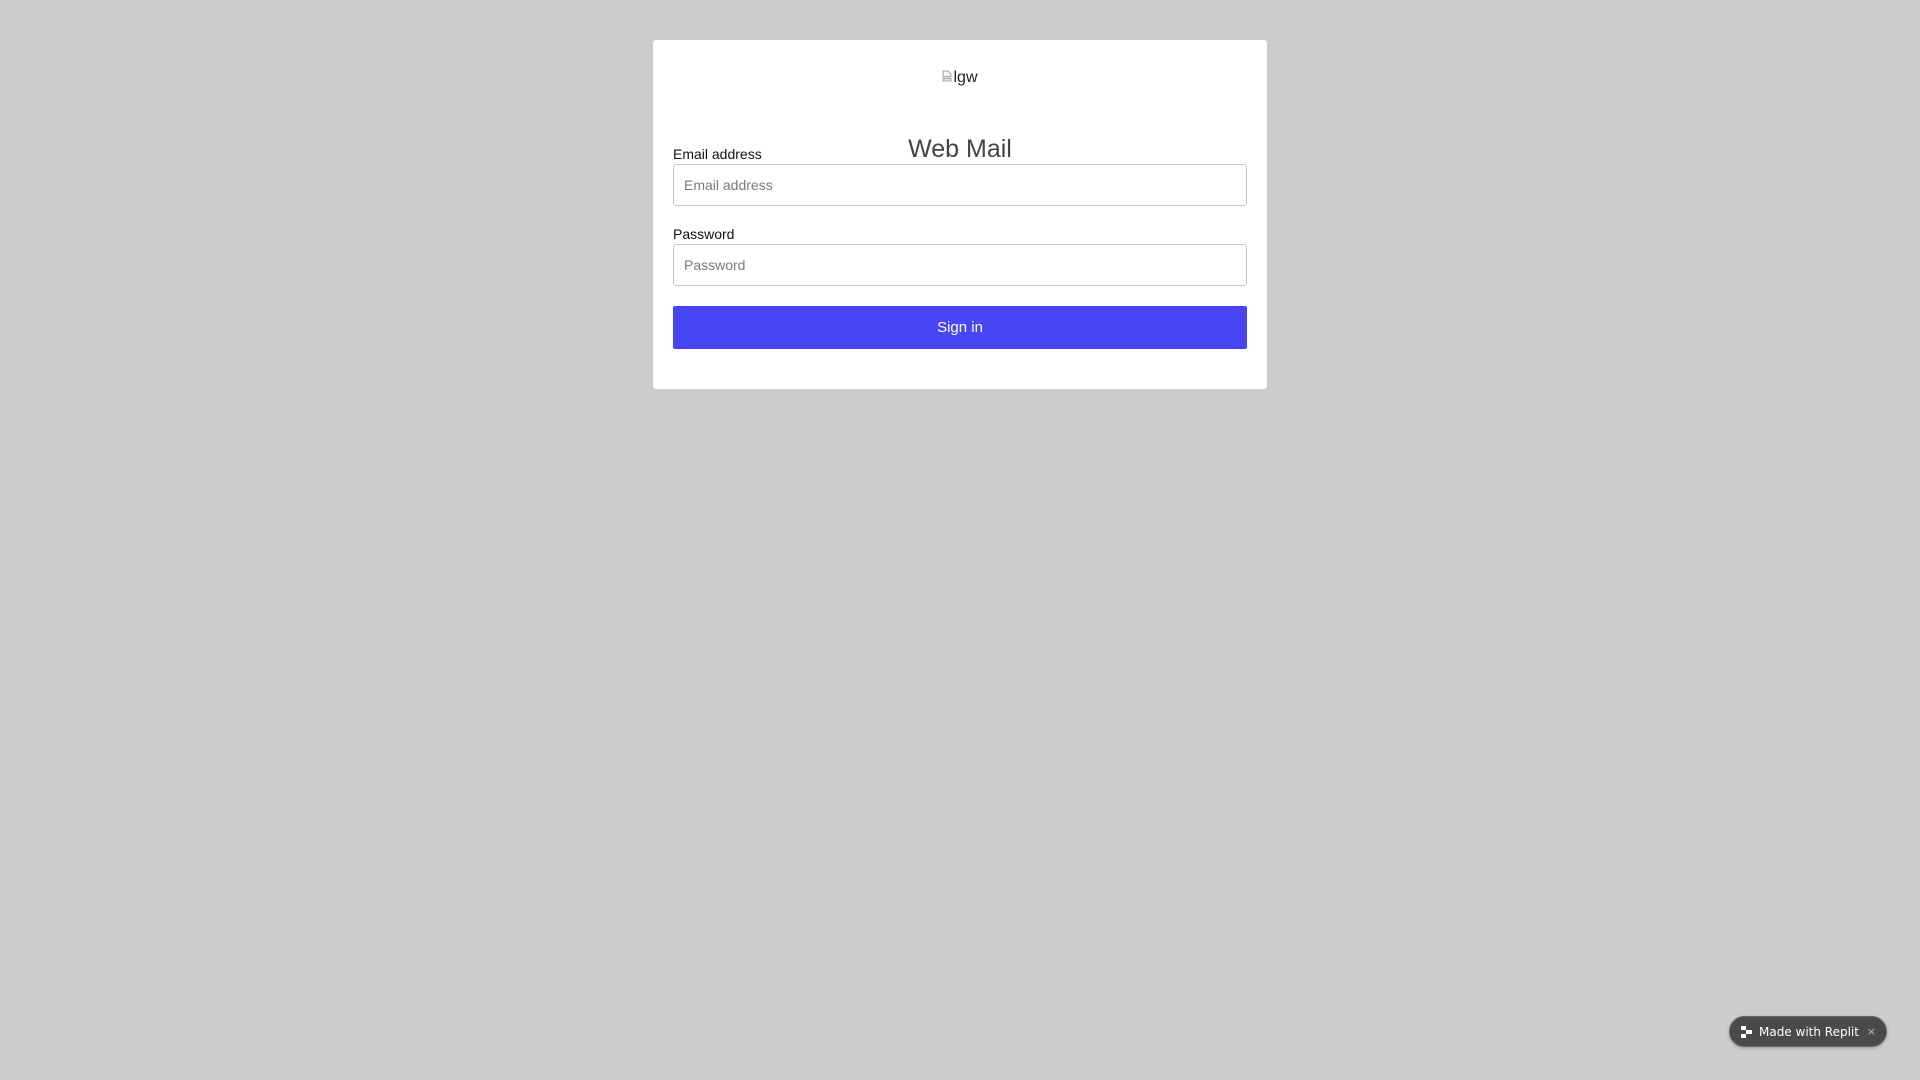 The width and height of the screenshot is (1920, 1080). I want to click on close-icon: ×, so click(1871, 1031).